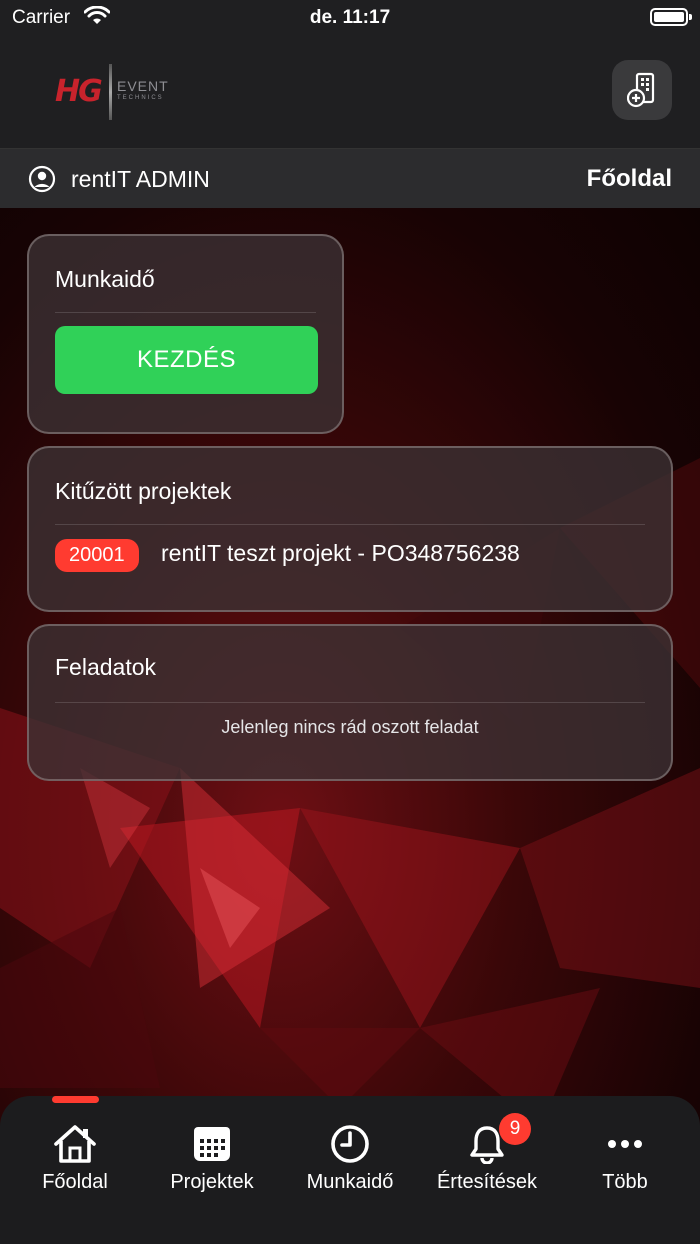 The width and height of the screenshot is (700, 1244). What do you see at coordinates (140, 179) in the screenshot?
I see `user-name: rentIT ADMIN` at bounding box center [140, 179].